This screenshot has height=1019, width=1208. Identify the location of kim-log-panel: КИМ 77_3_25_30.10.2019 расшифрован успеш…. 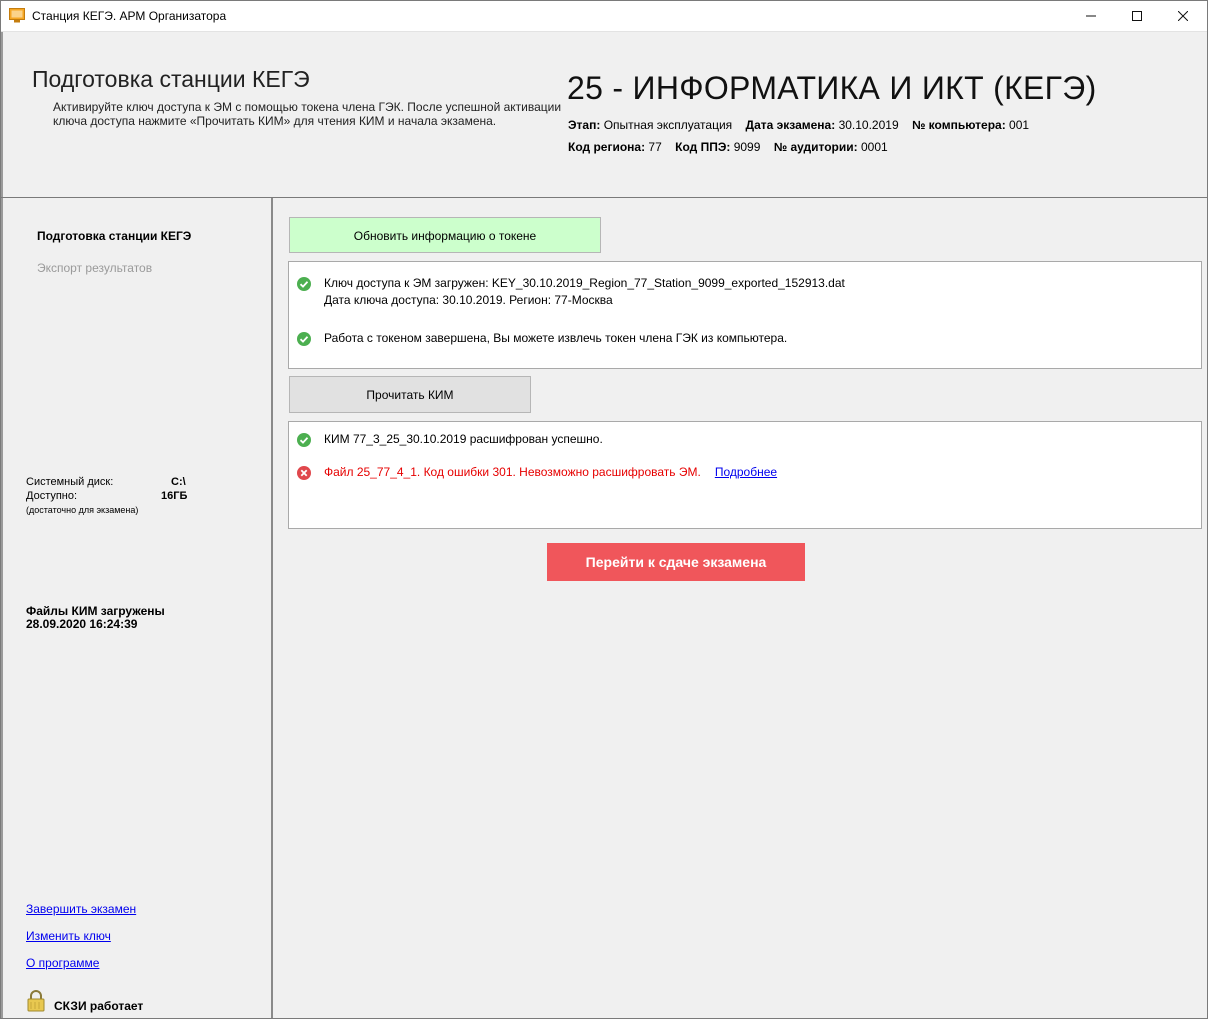
(745, 475).